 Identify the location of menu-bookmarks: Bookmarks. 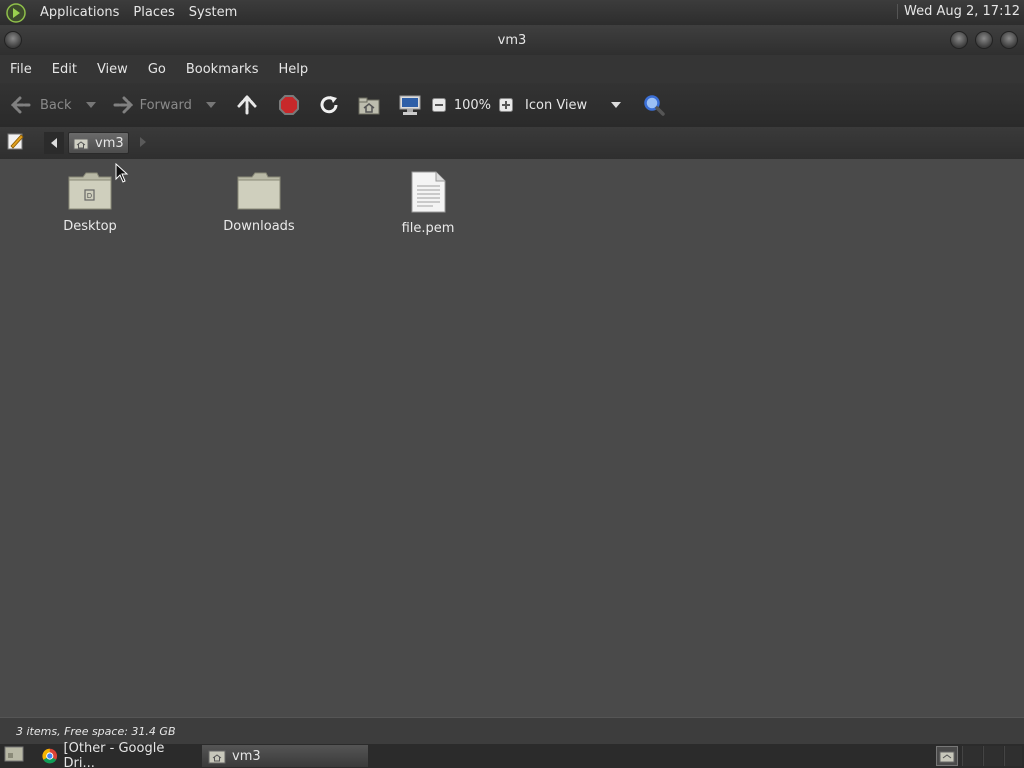
(222, 69).